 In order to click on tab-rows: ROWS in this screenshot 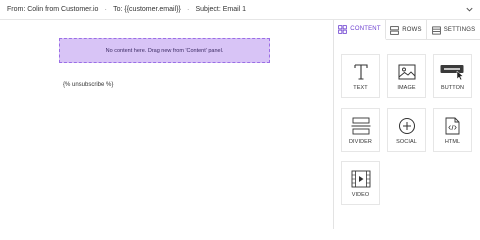, I will do `click(406, 30)`.